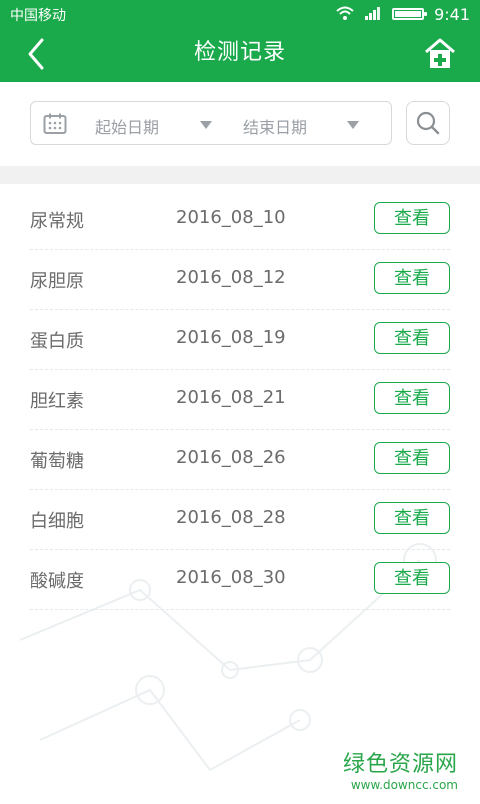 The image size is (480, 804). I want to click on list-item: 酸碱度 2016_08_30 查看, so click(240, 580).